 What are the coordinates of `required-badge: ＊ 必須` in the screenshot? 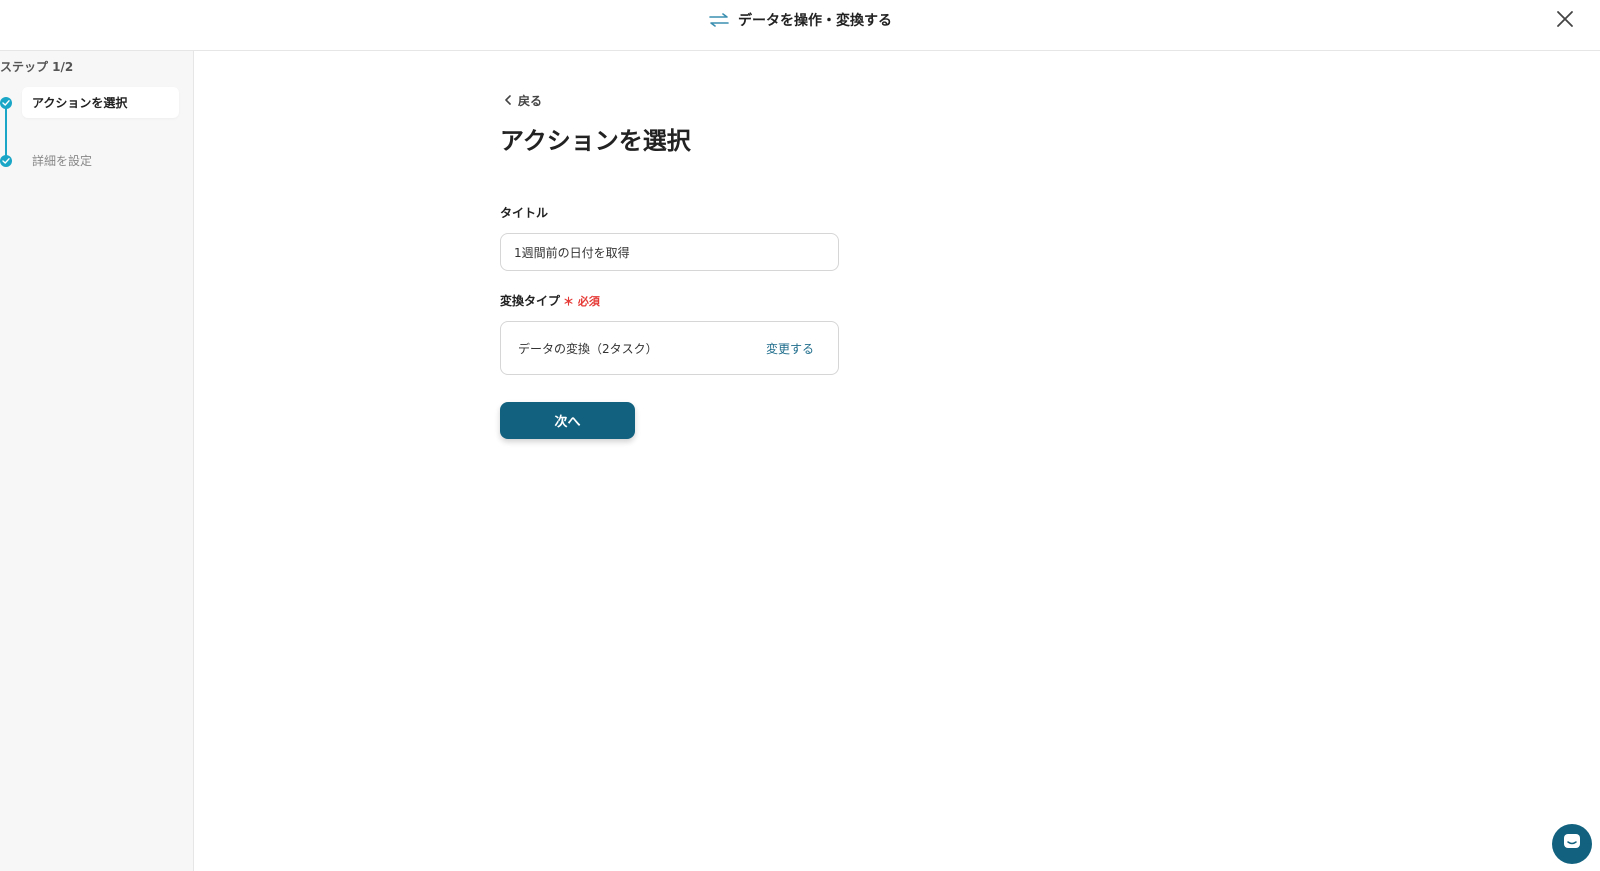 It's located at (581, 301).